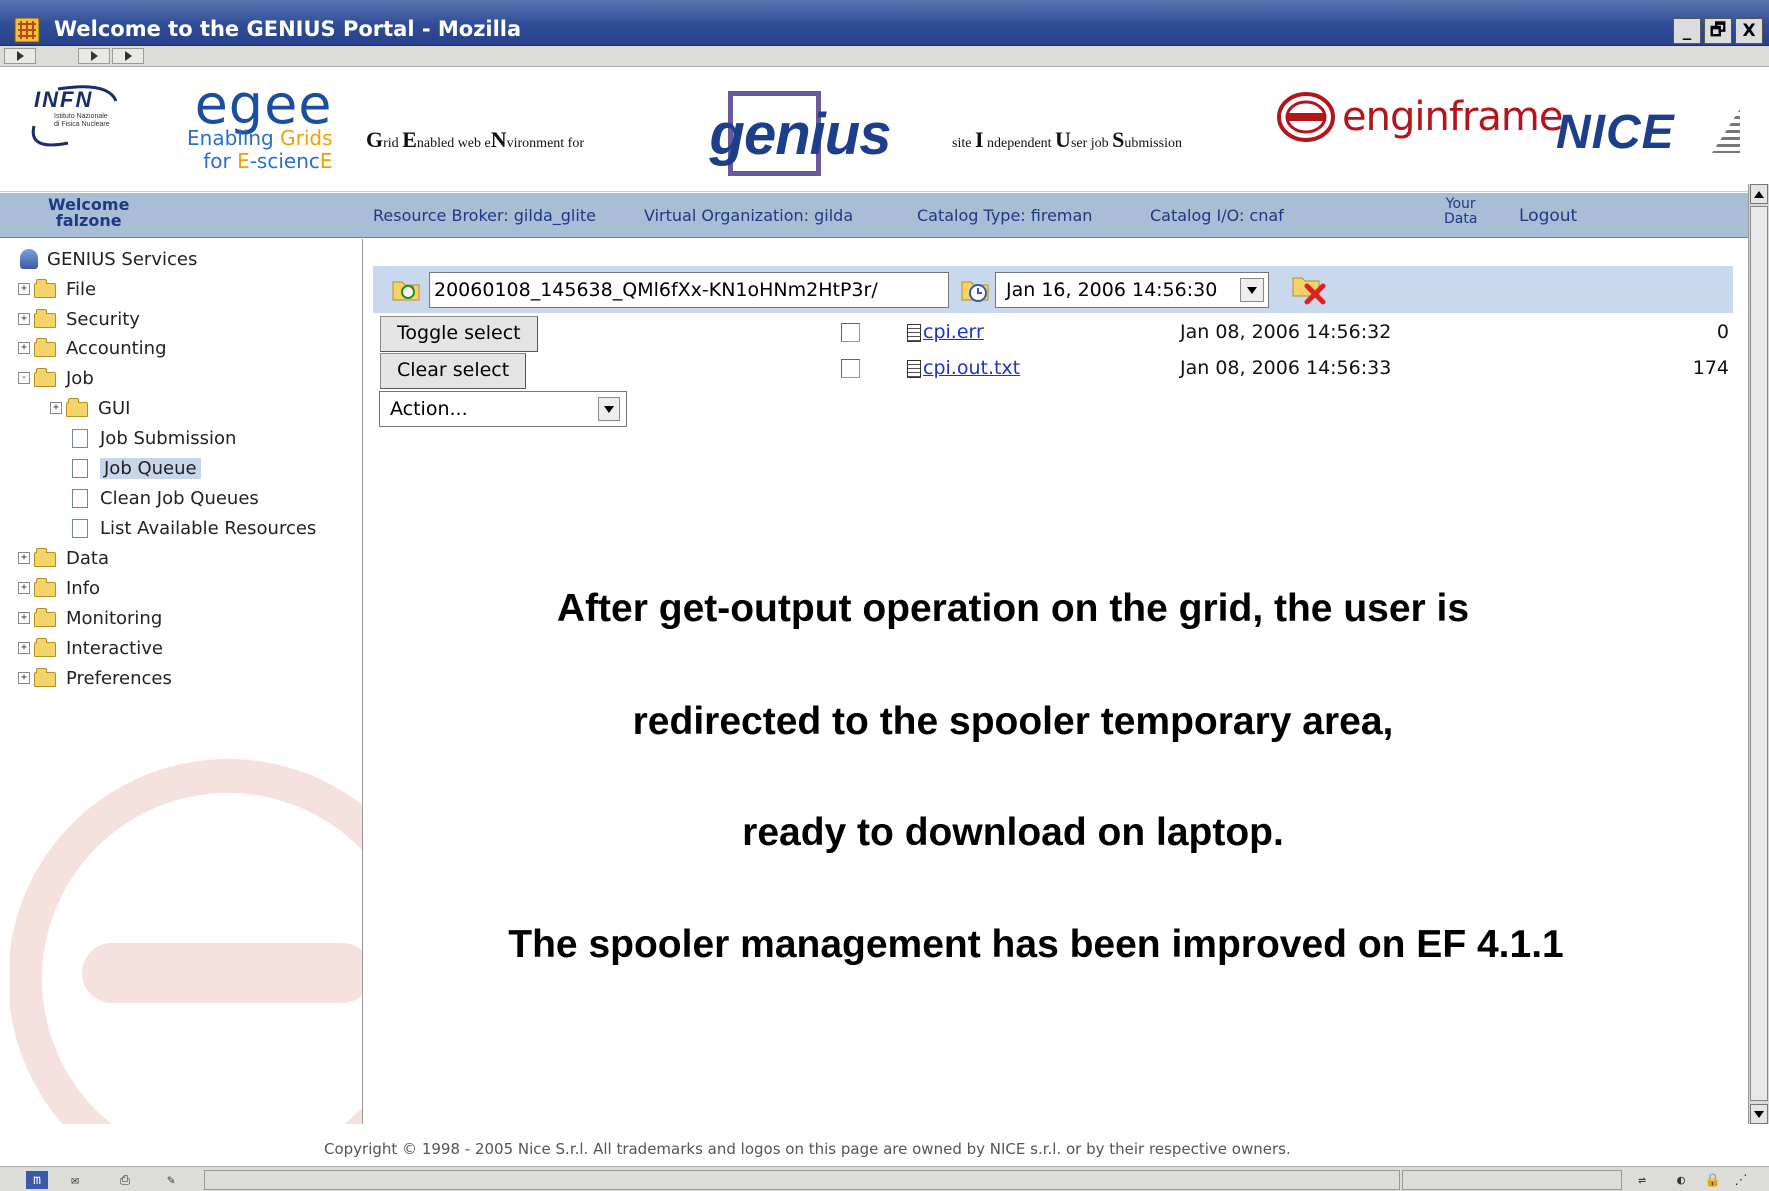  What do you see at coordinates (1713, 1180) in the screenshot?
I see `lock-icon: 🔒` at bounding box center [1713, 1180].